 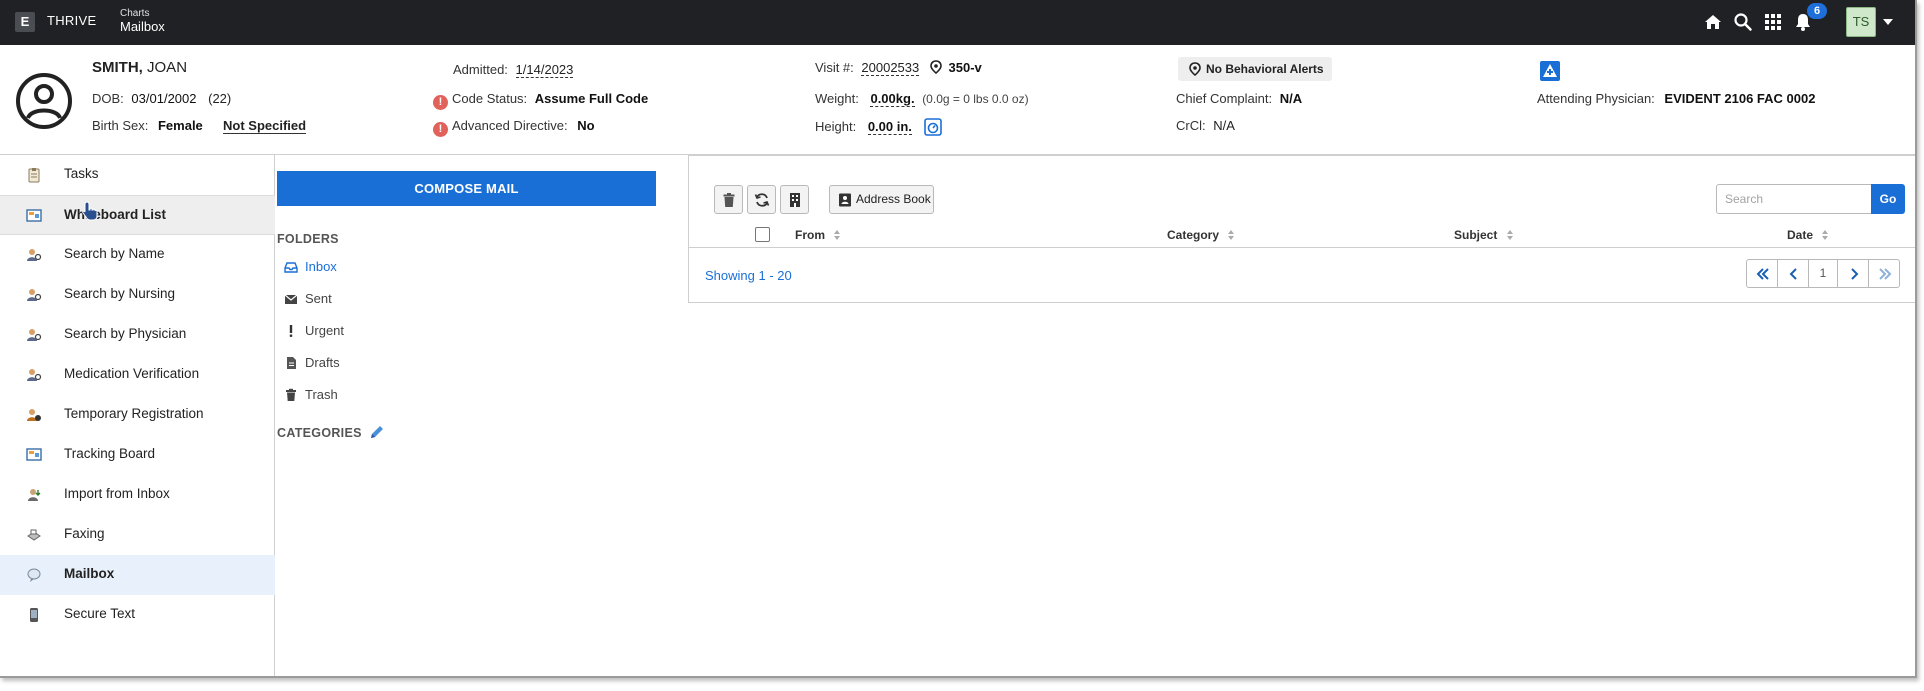 What do you see at coordinates (1239, 98) in the screenshot?
I see `chief-complaint: Chief Complaint: N/A` at bounding box center [1239, 98].